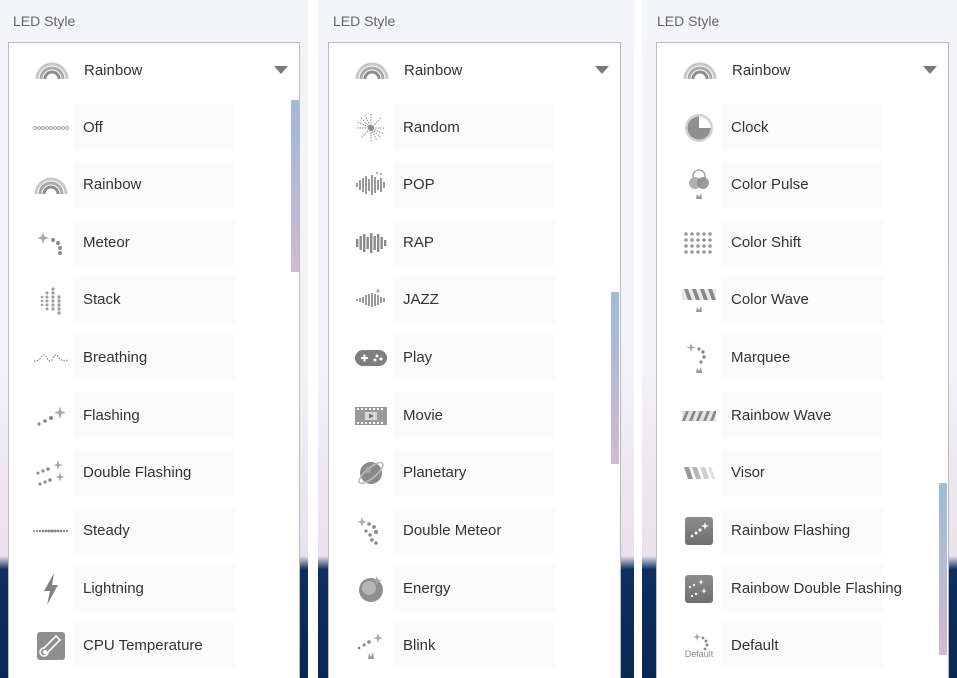 The height and width of the screenshot is (678, 957). Describe the element at coordinates (750, 127) in the screenshot. I see `option-label: Clock` at that location.